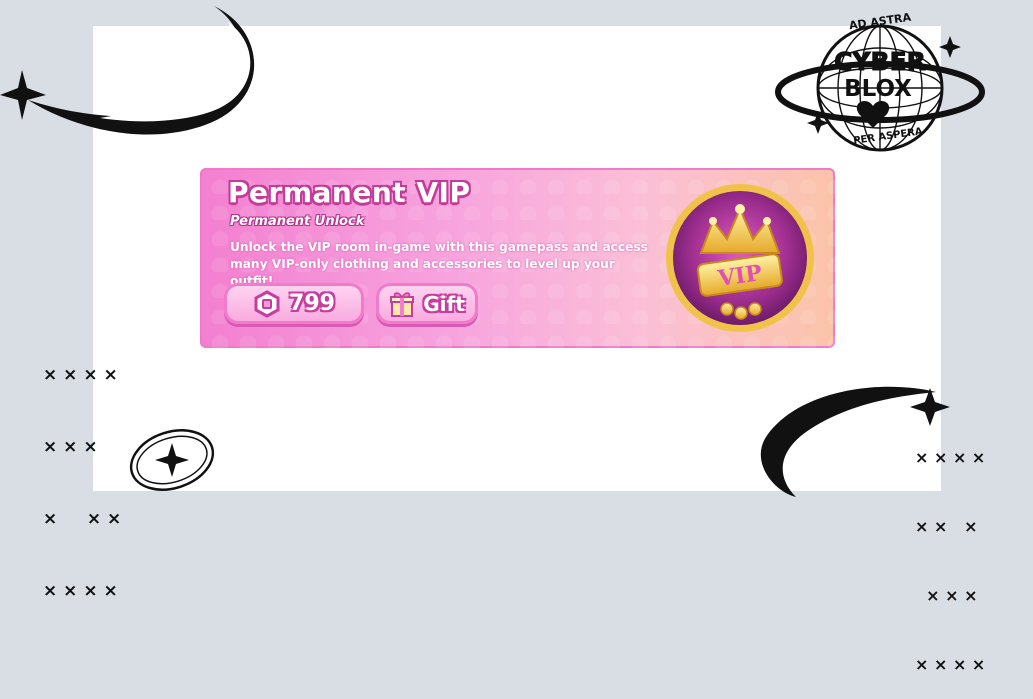 Image resolution: width=1033 pixels, height=699 pixels. What do you see at coordinates (444, 303) in the screenshot?
I see `gift-label: Gift` at bounding box center [444, 303].